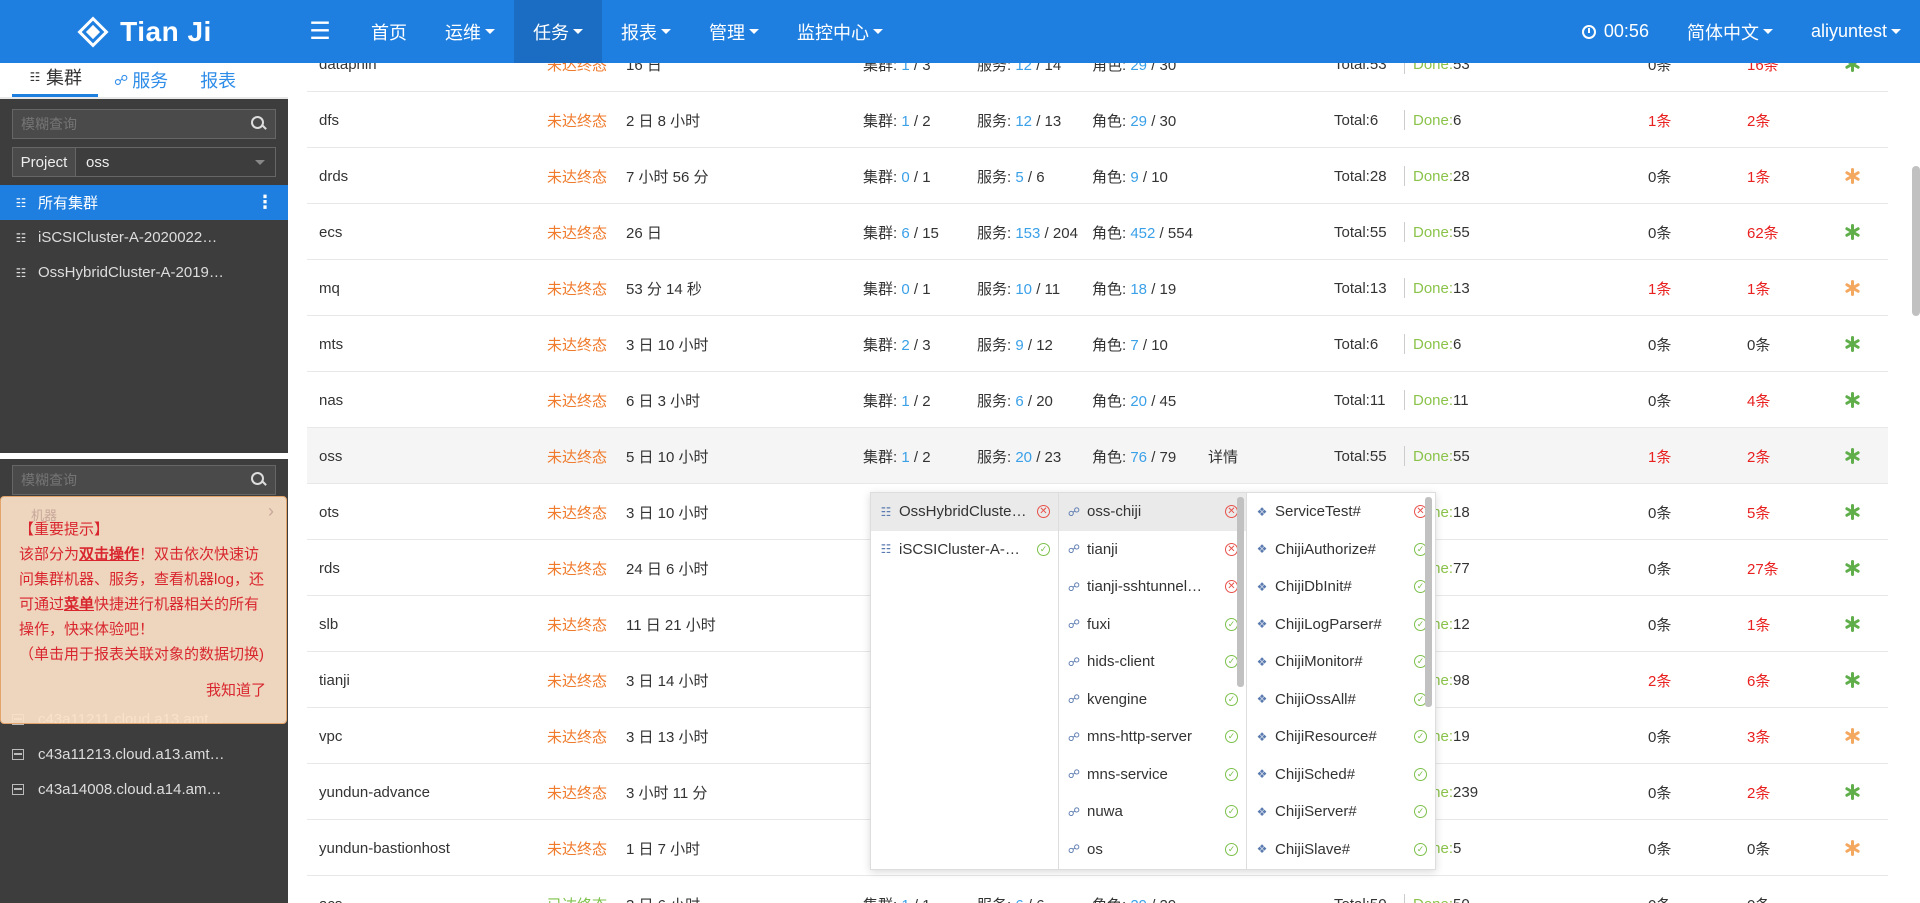 This screenshot has width=1920, height=903. What do you see at coordinates (1758, 736) in the screenshot?
I see `row-error-count: 3条` at bounding box center [1758, 736].